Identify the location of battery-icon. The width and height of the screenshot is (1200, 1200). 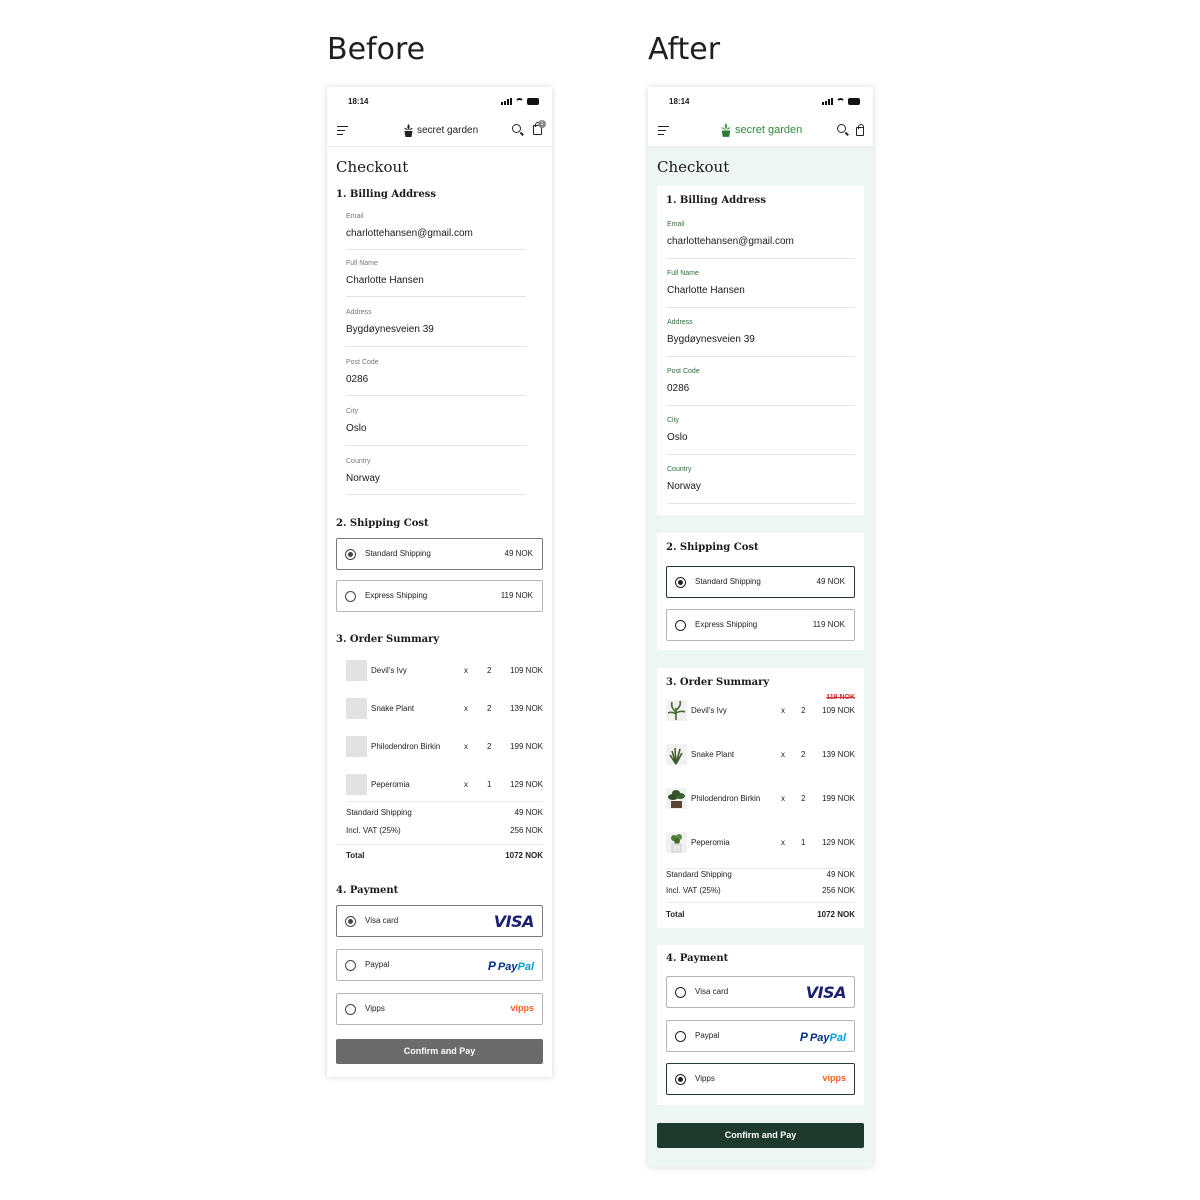
(854, 101).